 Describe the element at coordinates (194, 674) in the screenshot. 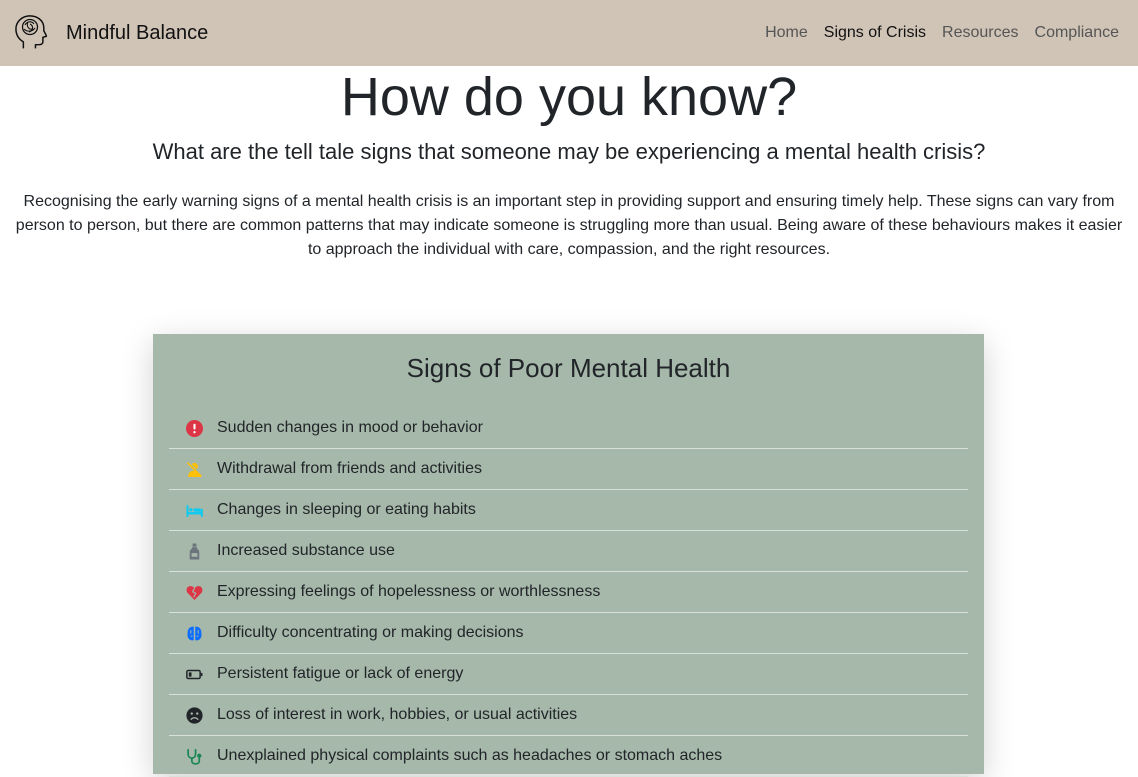

I see `battery-low-icon` at that location.